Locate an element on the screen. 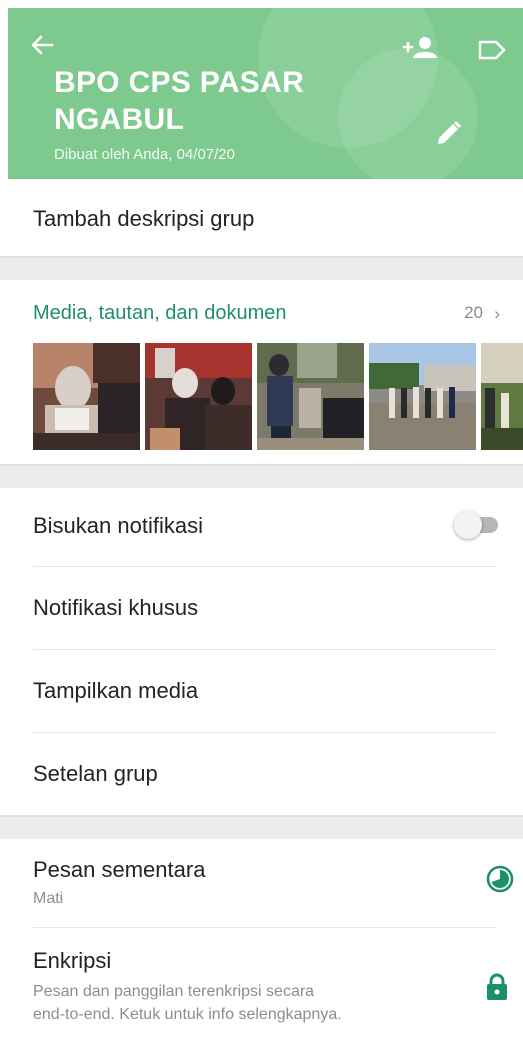 This screenshot has height=1041, width=523. mute-notifications-row: Bisukan notifikasi is located at coordinates (261, 527).